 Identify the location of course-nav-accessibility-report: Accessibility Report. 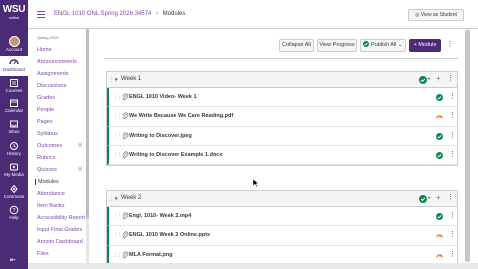
(61, 218).